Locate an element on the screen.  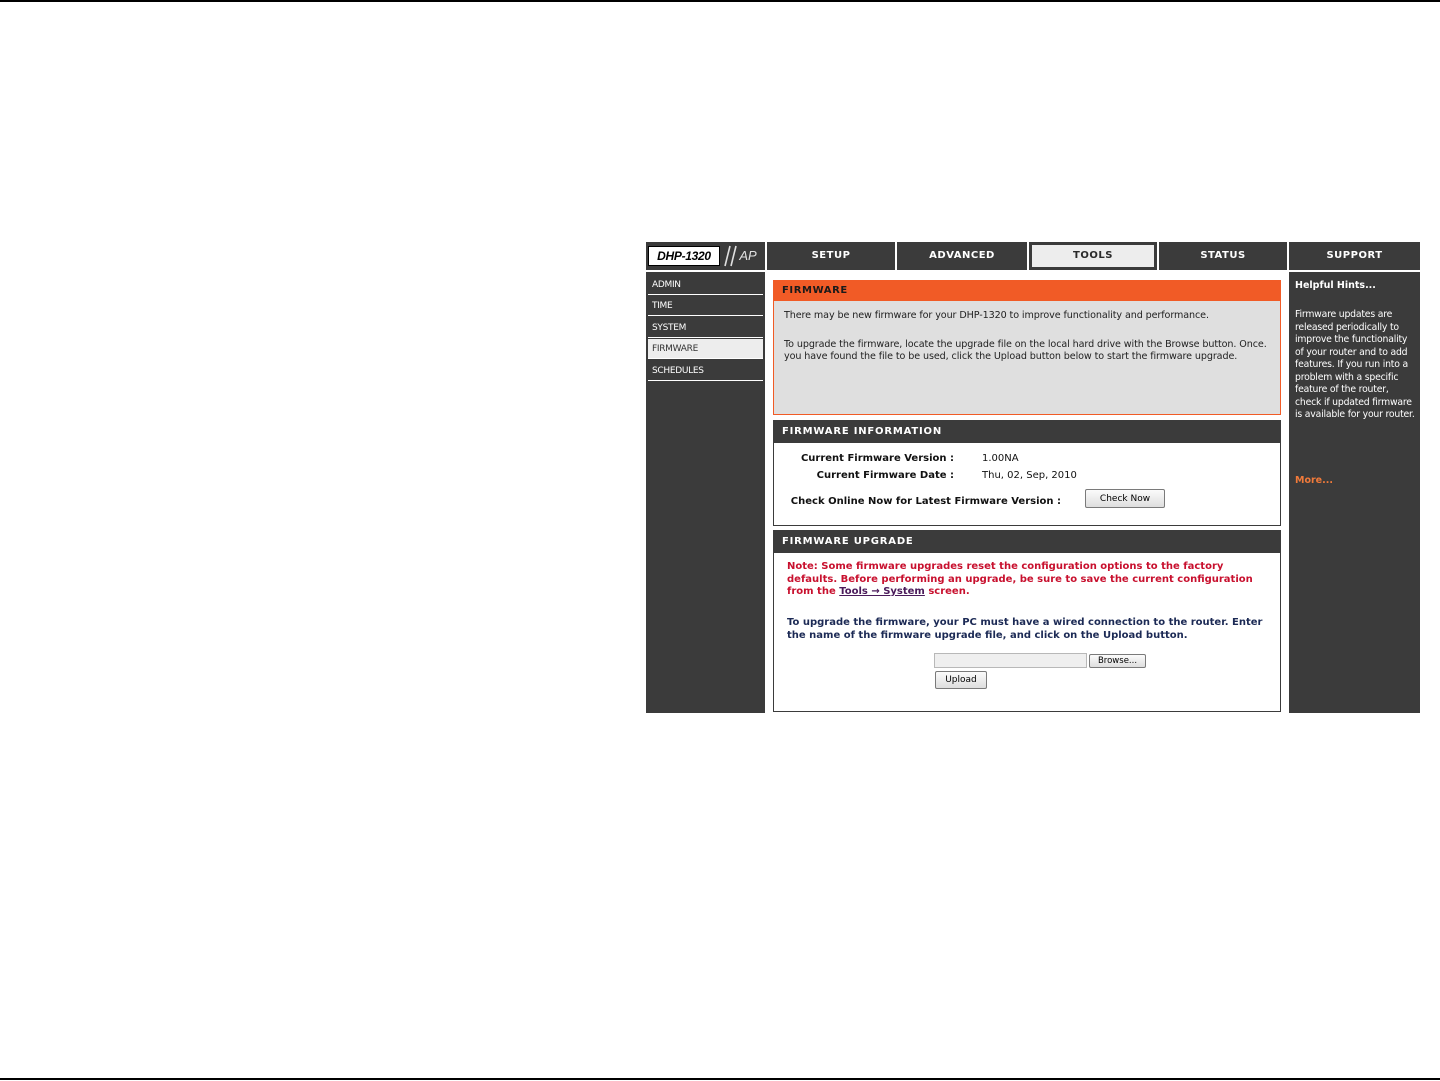
sidebar-item-system: SYSTEM is located at coordinates (705, 328).